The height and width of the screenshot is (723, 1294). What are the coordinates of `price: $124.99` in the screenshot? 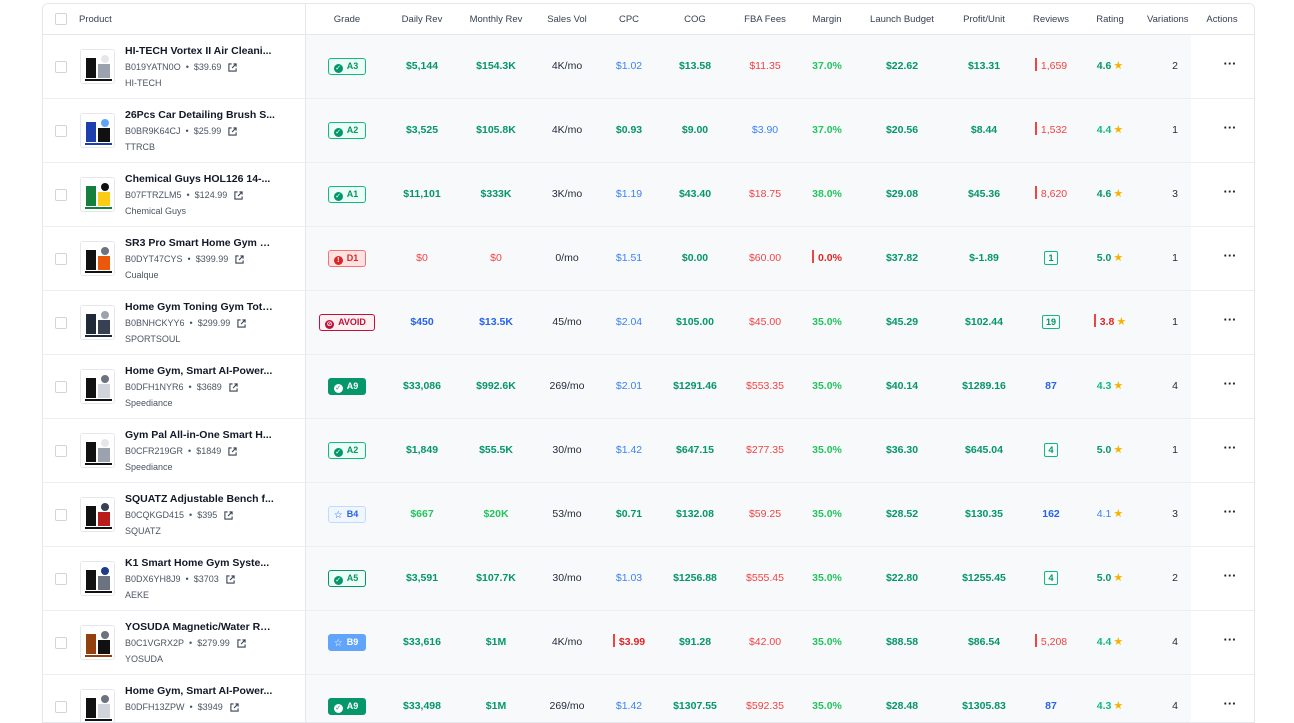 It's located at (211, 195).